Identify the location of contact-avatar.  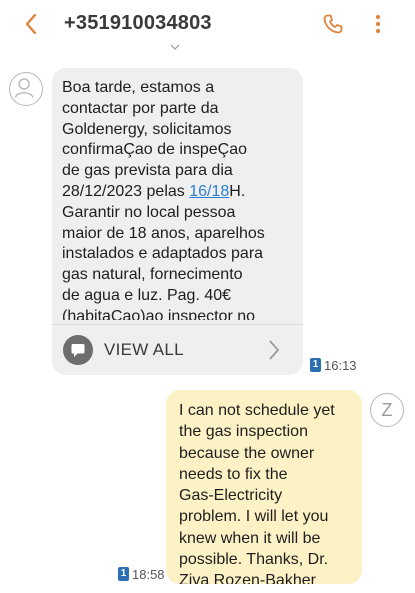
(26, 89).